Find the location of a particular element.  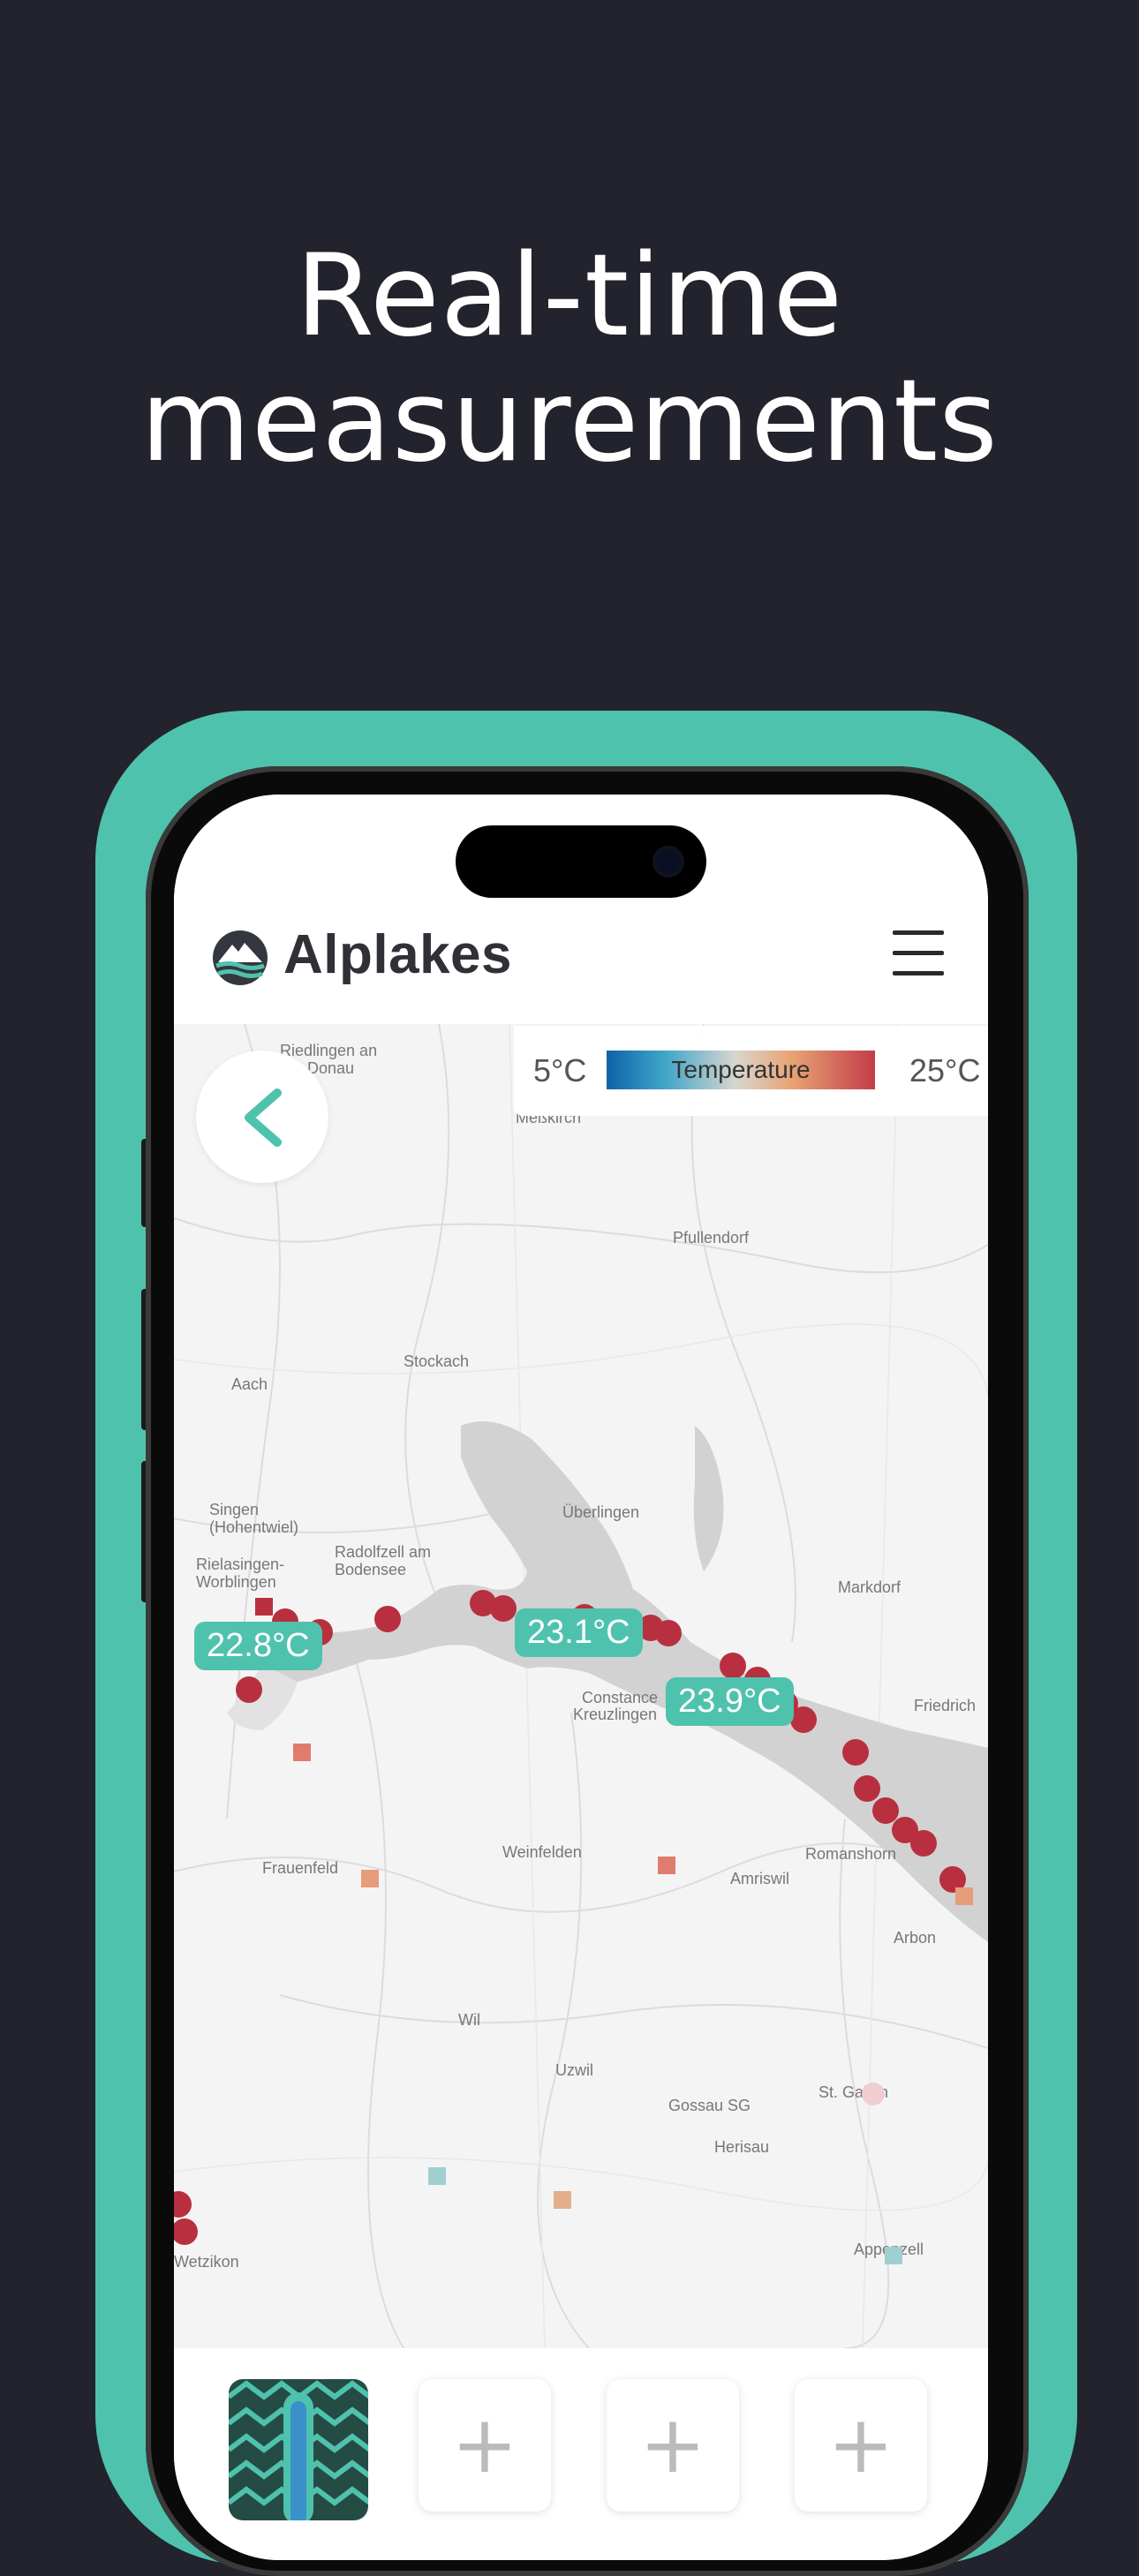

legend-color-bar: Temperature is located at coordinates (741, 1070).